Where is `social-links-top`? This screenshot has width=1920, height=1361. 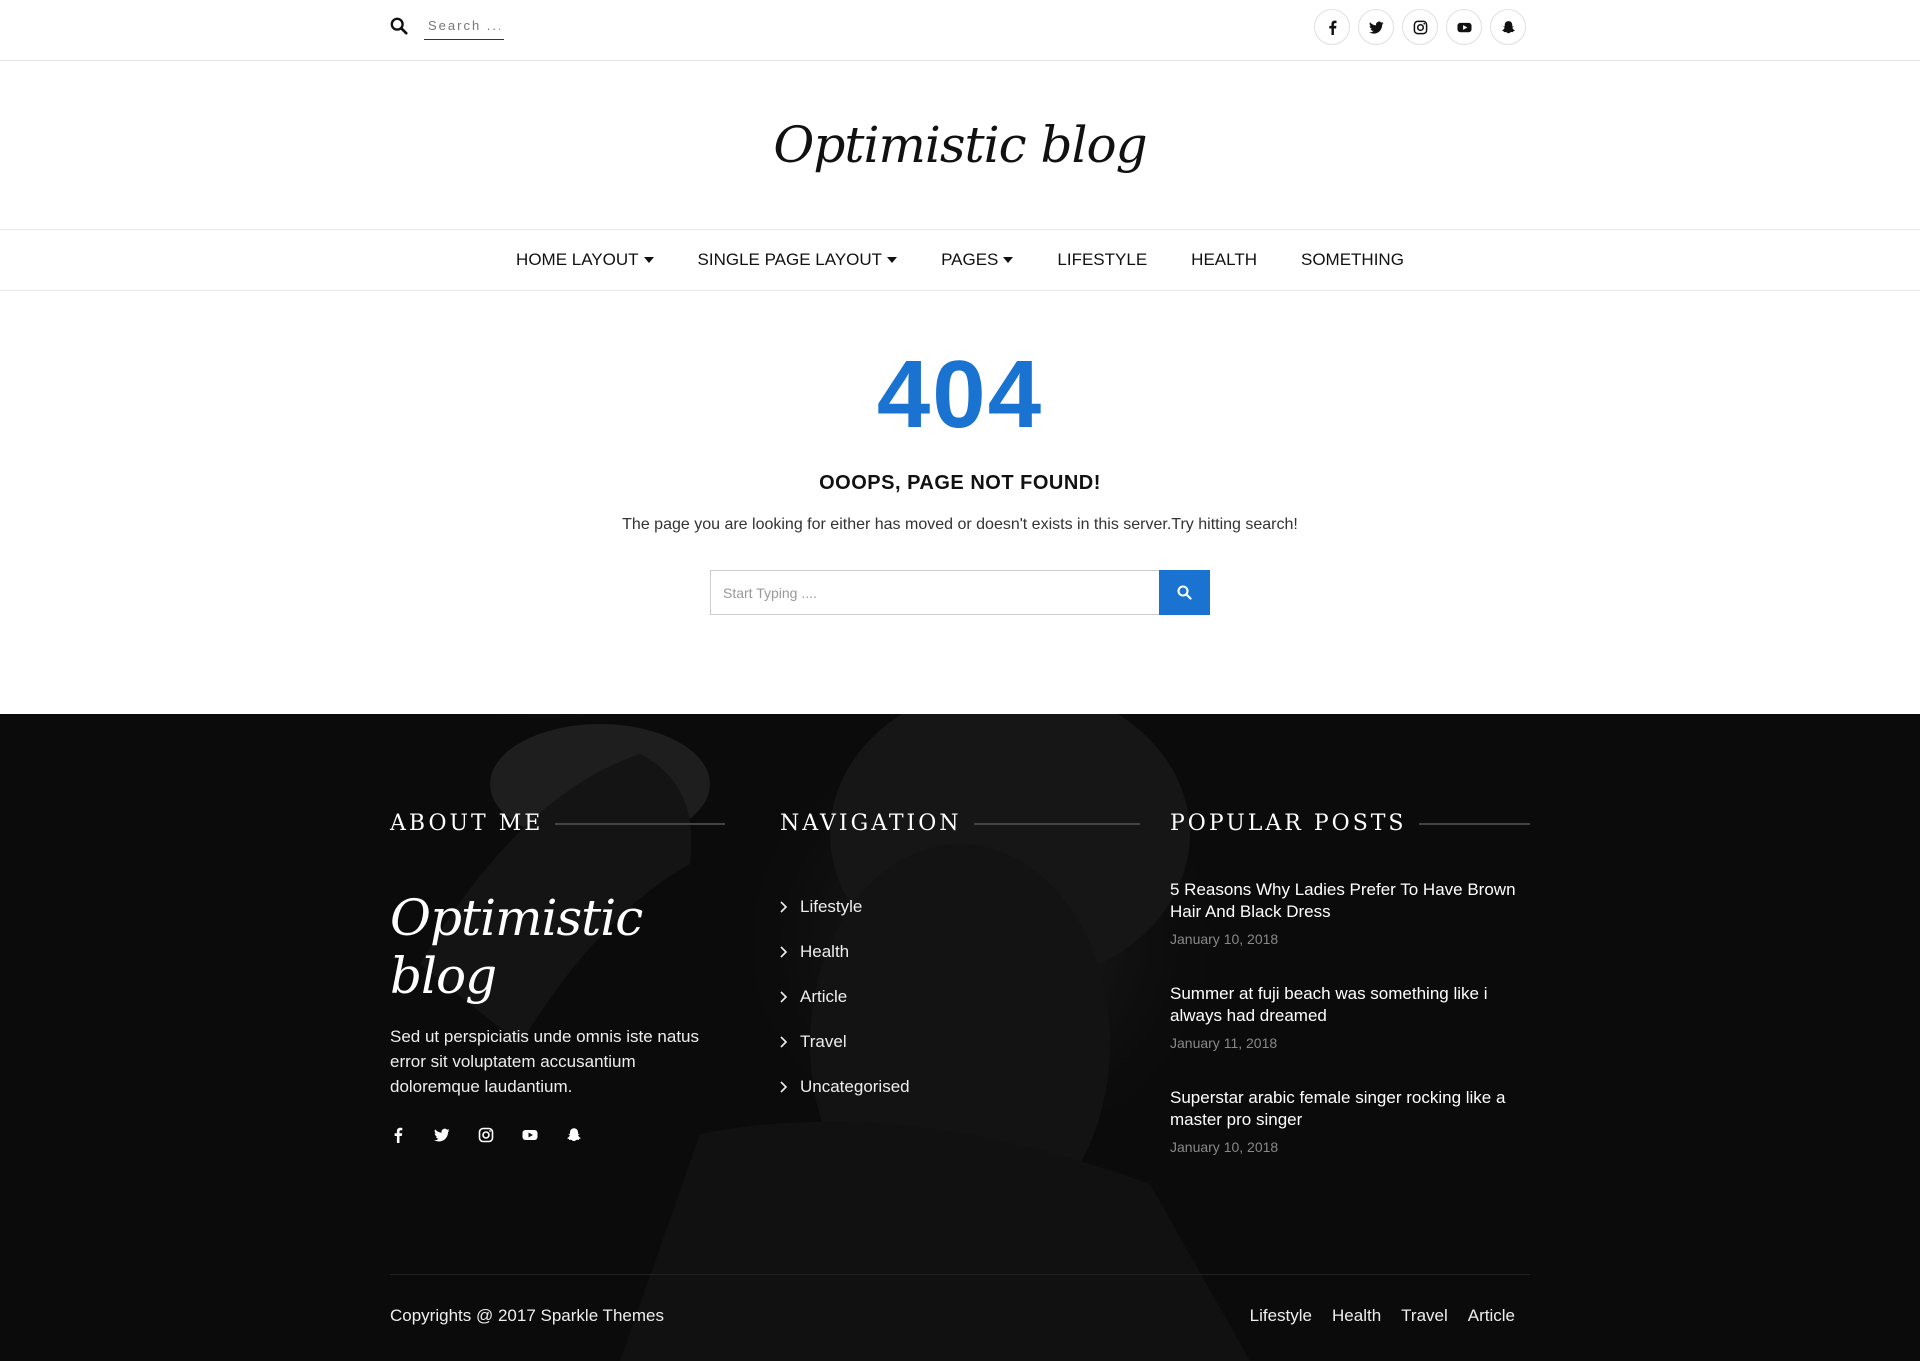
social-links-top is located at coordinates (1420, 27).